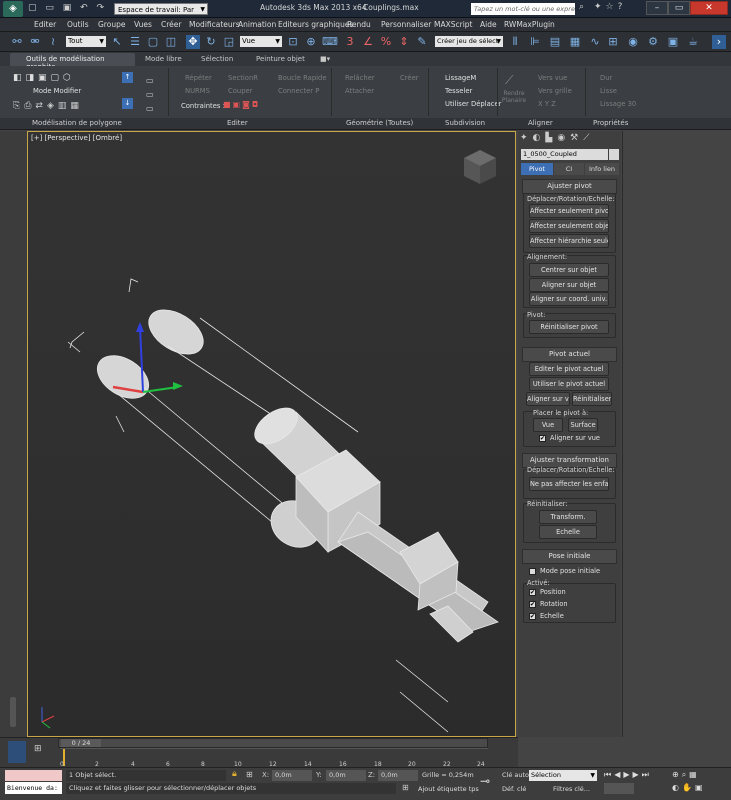 The image size is (731, 800). I want to click on ne-pas-affecter-button: Ne pas affecter les enfants, so click(569, 484).